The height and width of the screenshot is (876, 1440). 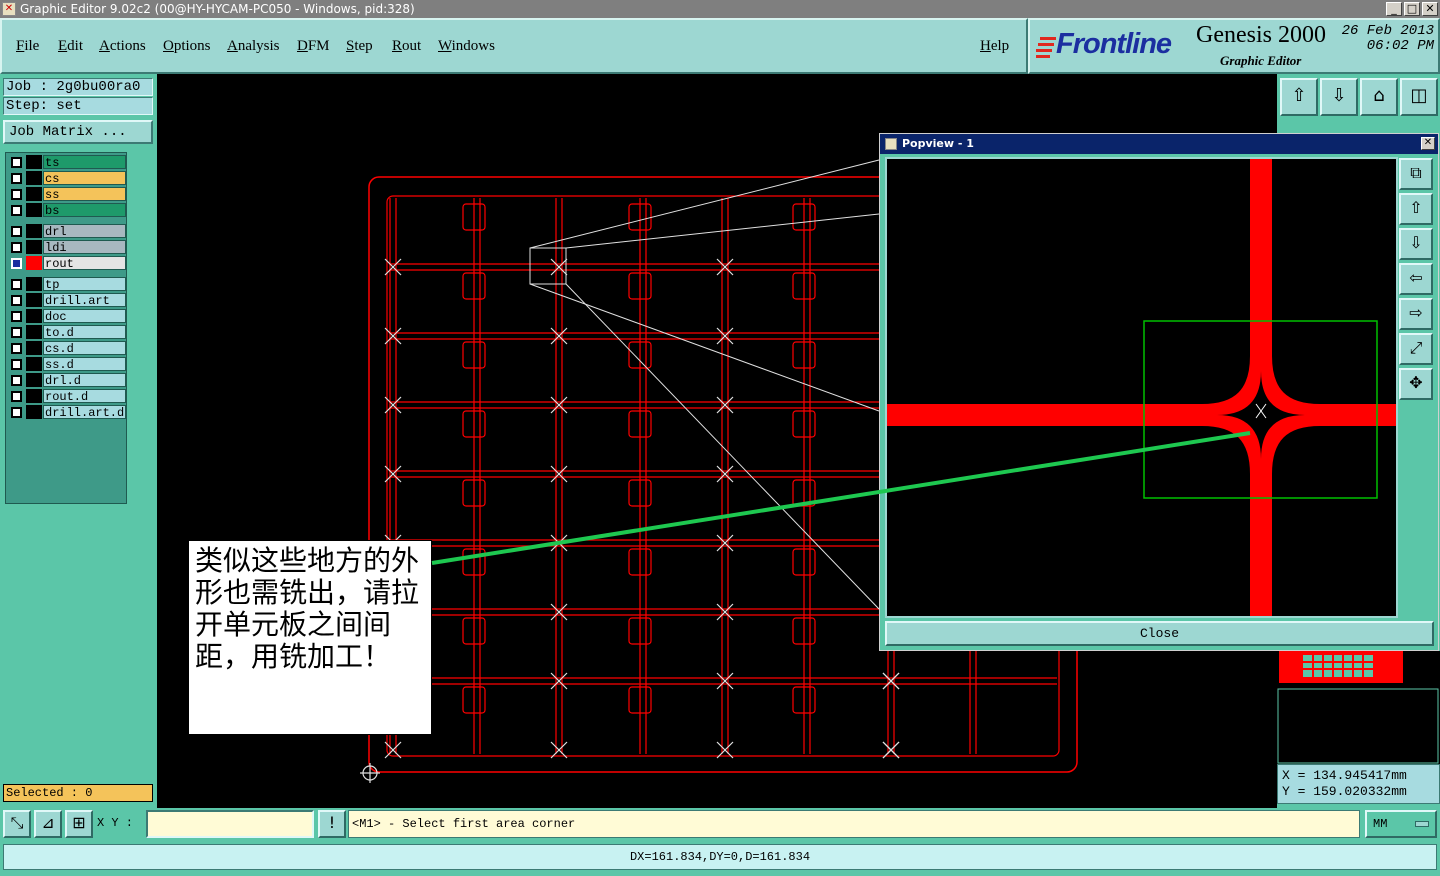 What do you see at coordinates (359, 46) in the screenshot?
I see `menu-step: Step` at bounding box center [359, 46].